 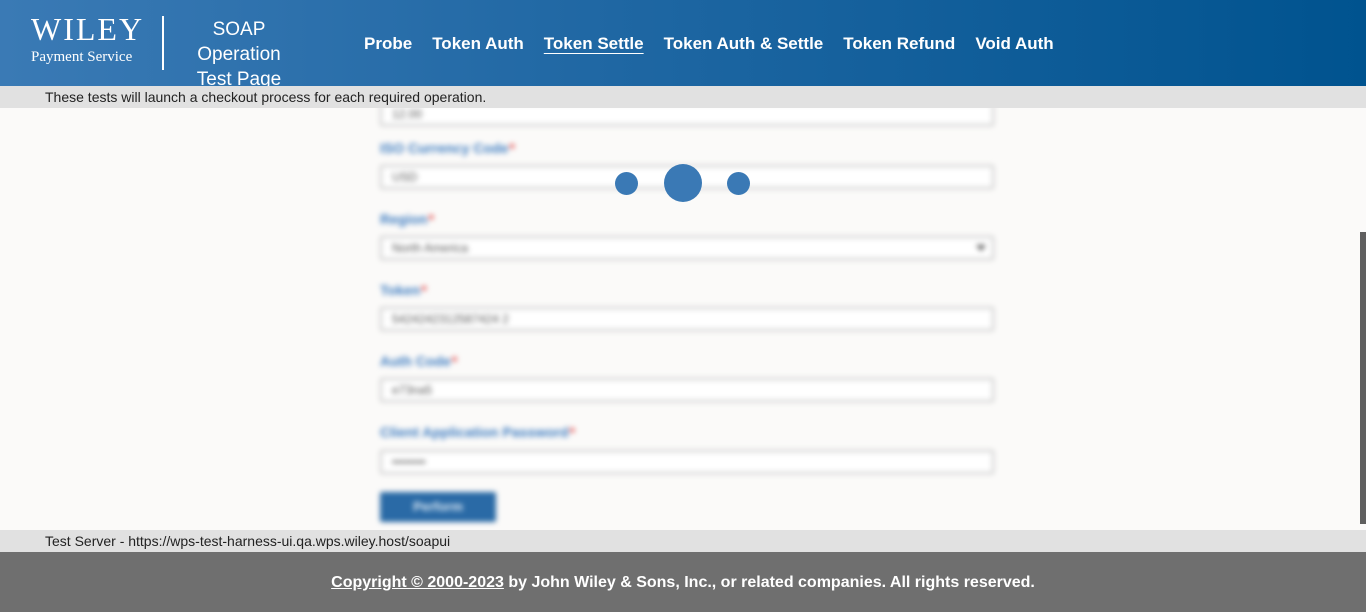 I want to click on nav-token-settle: Token Settle, so click(x=594, y=44).